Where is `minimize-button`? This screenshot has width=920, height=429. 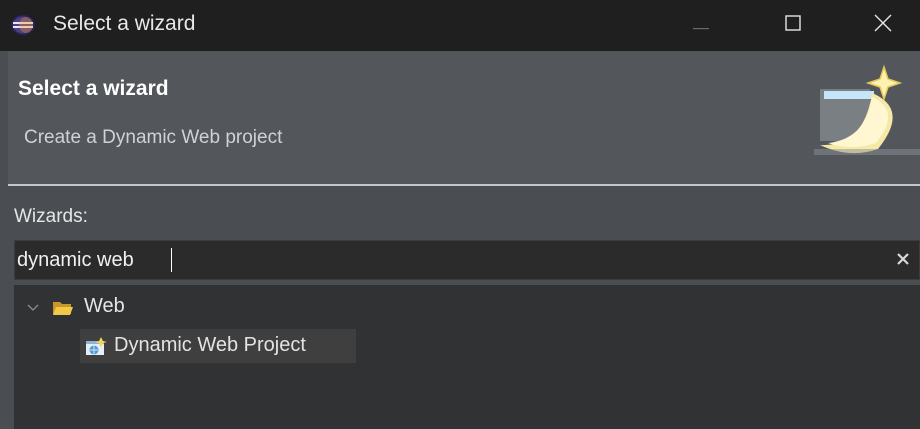 minimize-button is located at coordinates (701, 25).